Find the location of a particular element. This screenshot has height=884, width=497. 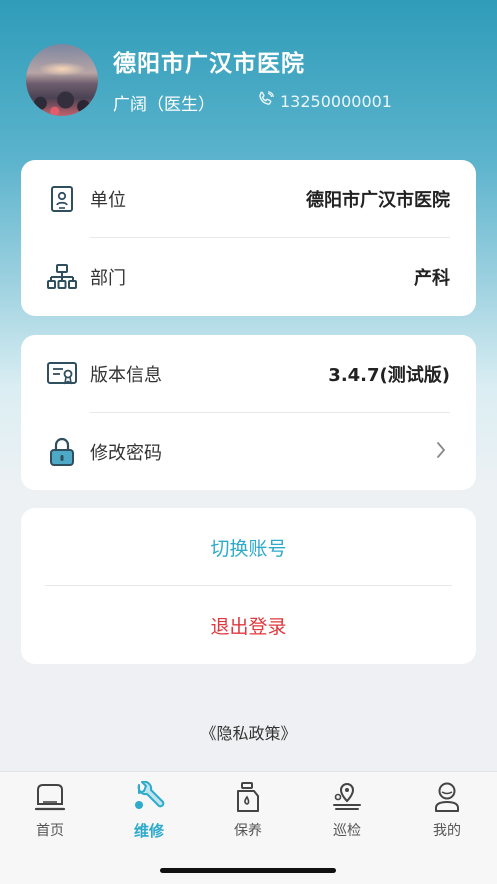

tab-inspection-label: 巡检 is located at coordinates (347, 831).